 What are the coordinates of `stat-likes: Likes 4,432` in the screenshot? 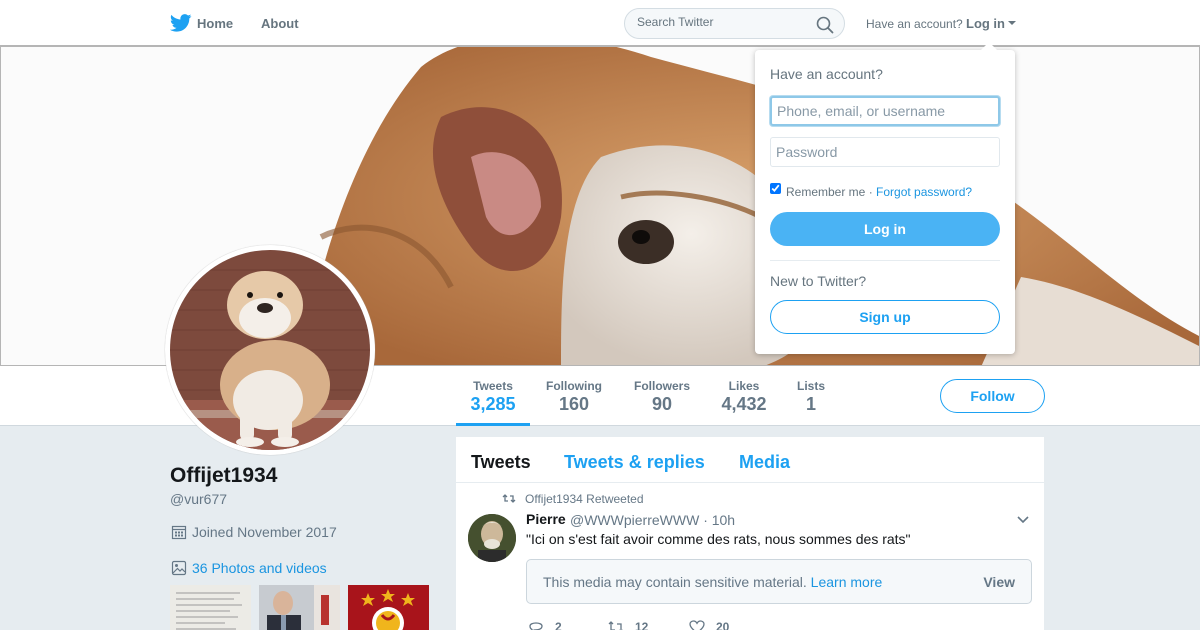 It's located at (744, 396).